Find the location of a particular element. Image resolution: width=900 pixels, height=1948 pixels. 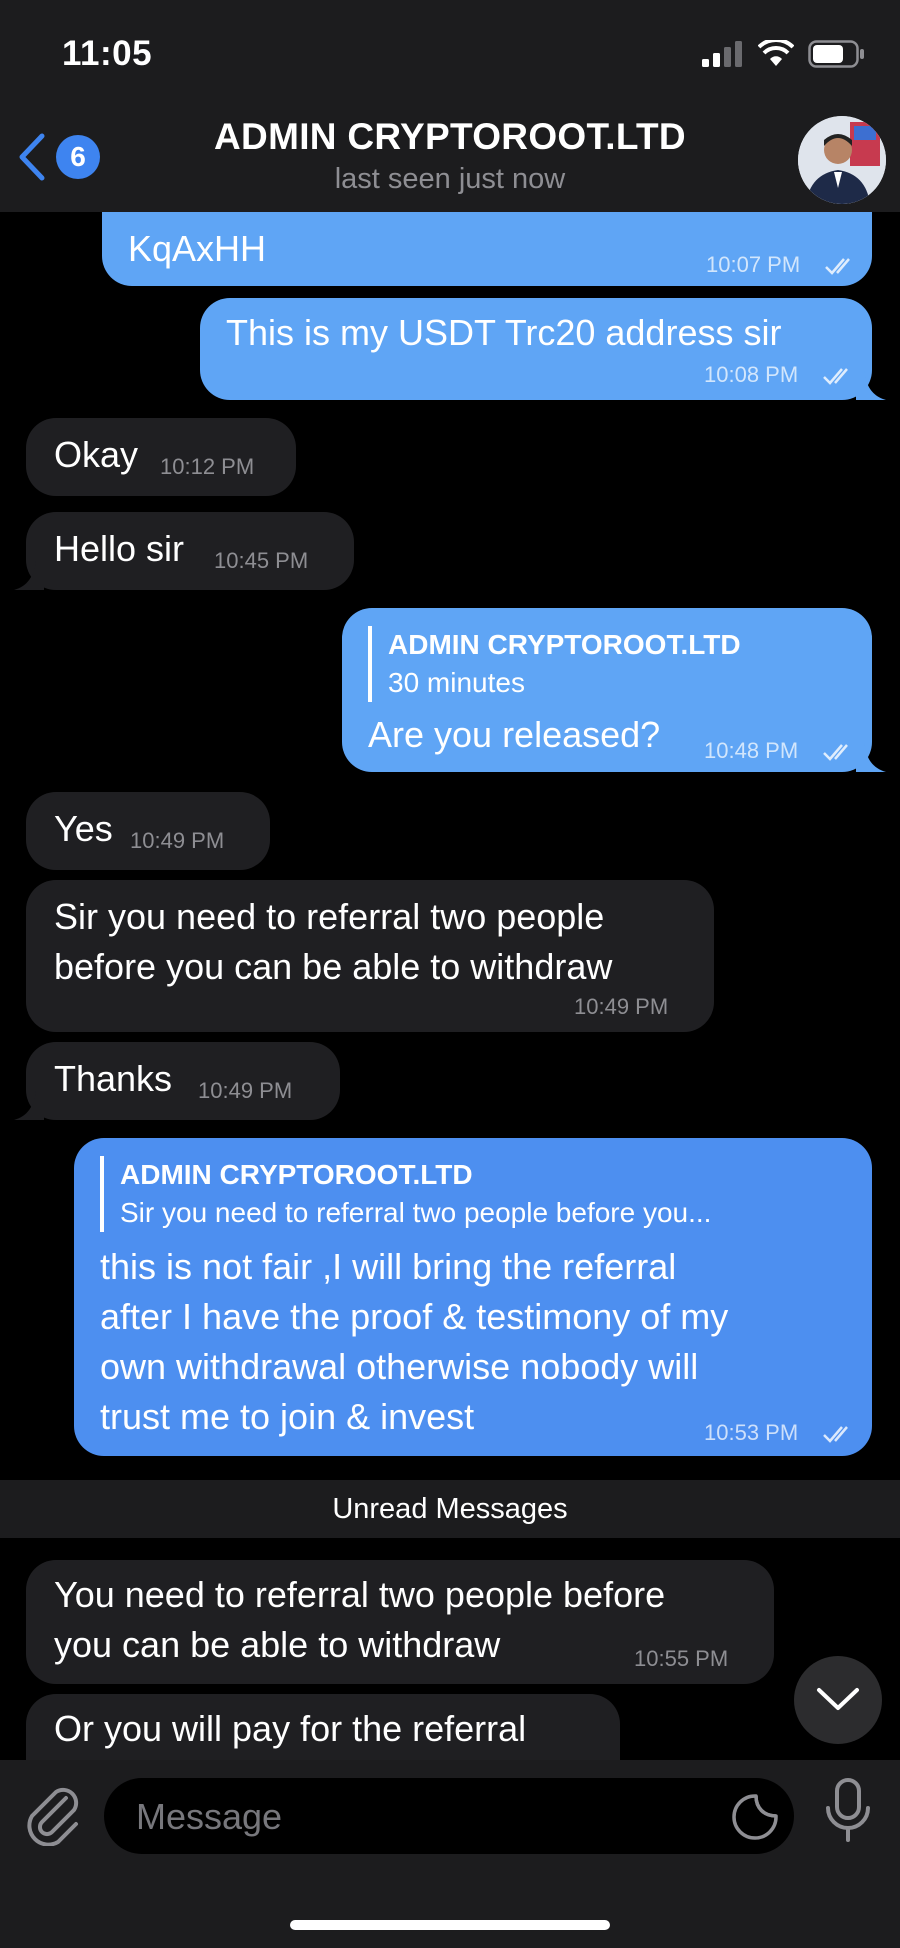

reply-quote: ADMIN CRYPTOROOT.LTD 30 minutes is located at coordinates (554, 664).